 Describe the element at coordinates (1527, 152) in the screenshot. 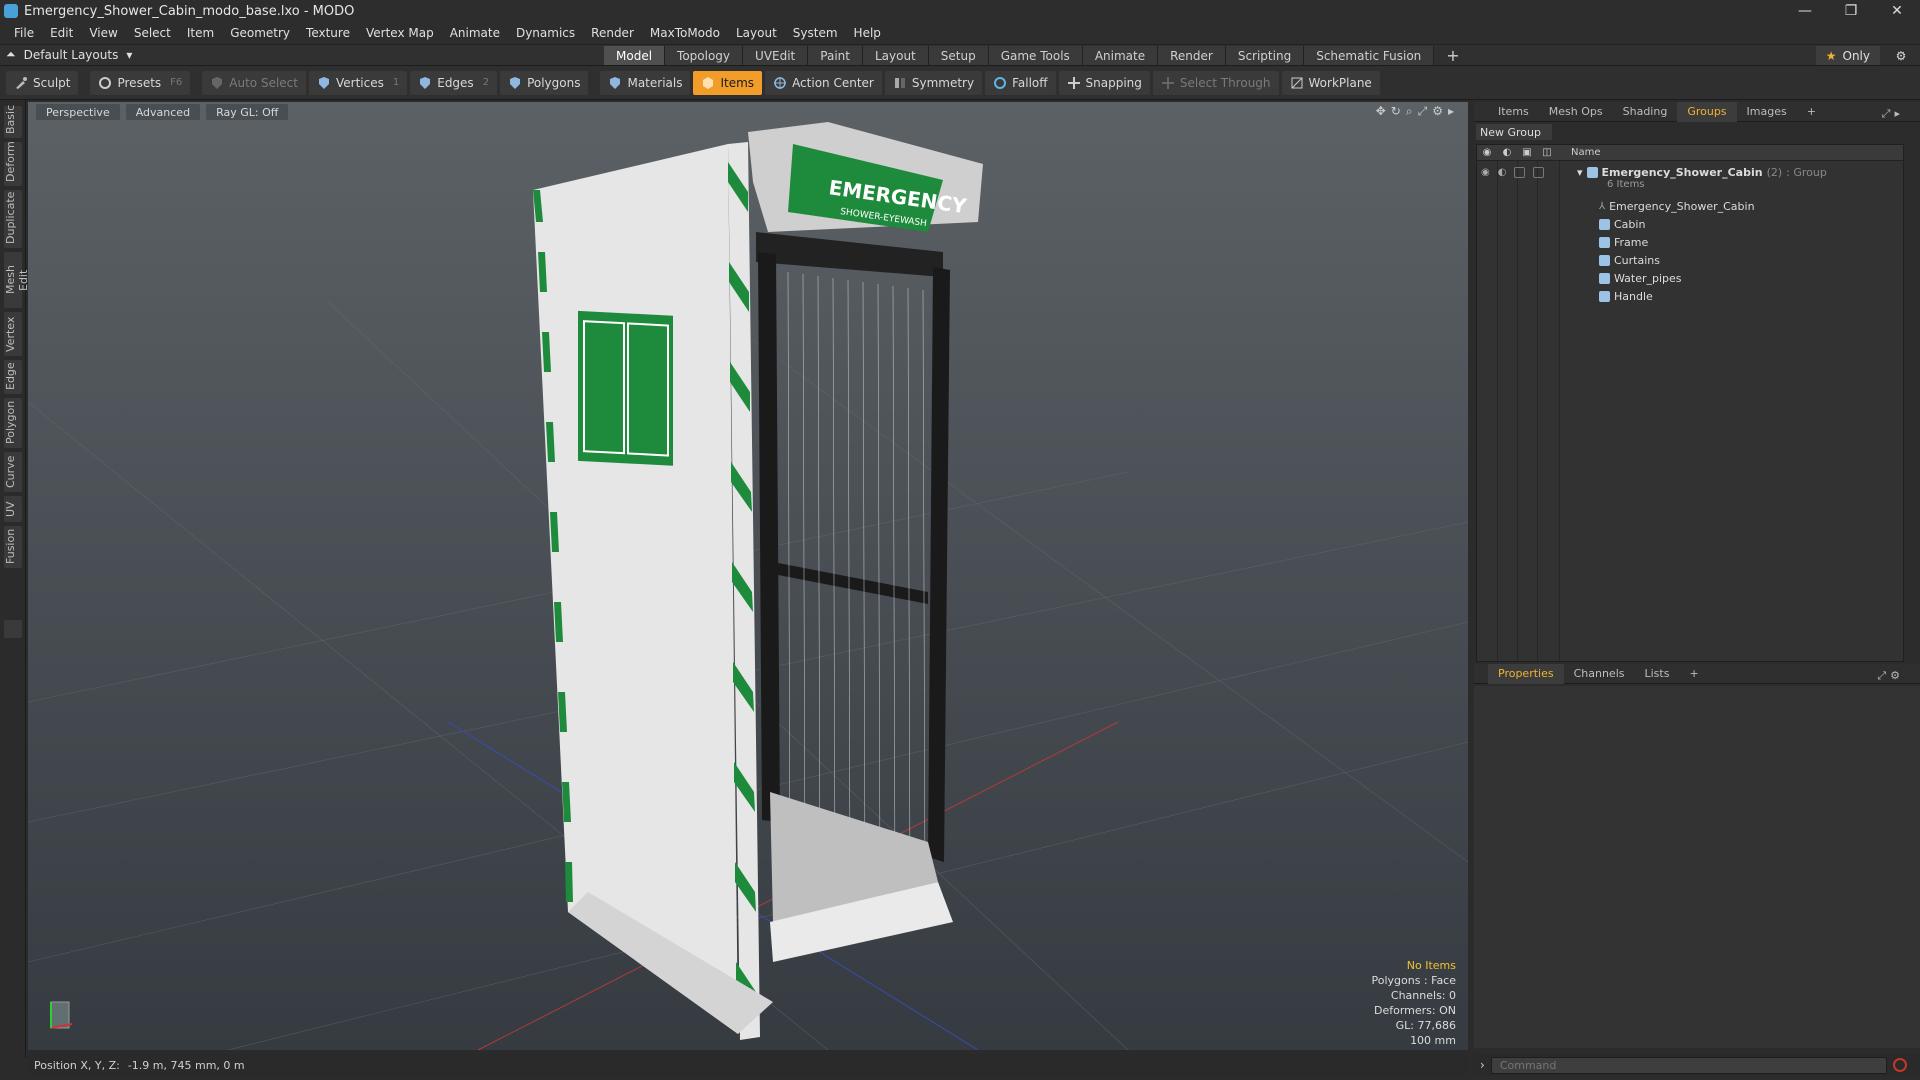

I see `lock-col-icon: ▣` at that location.